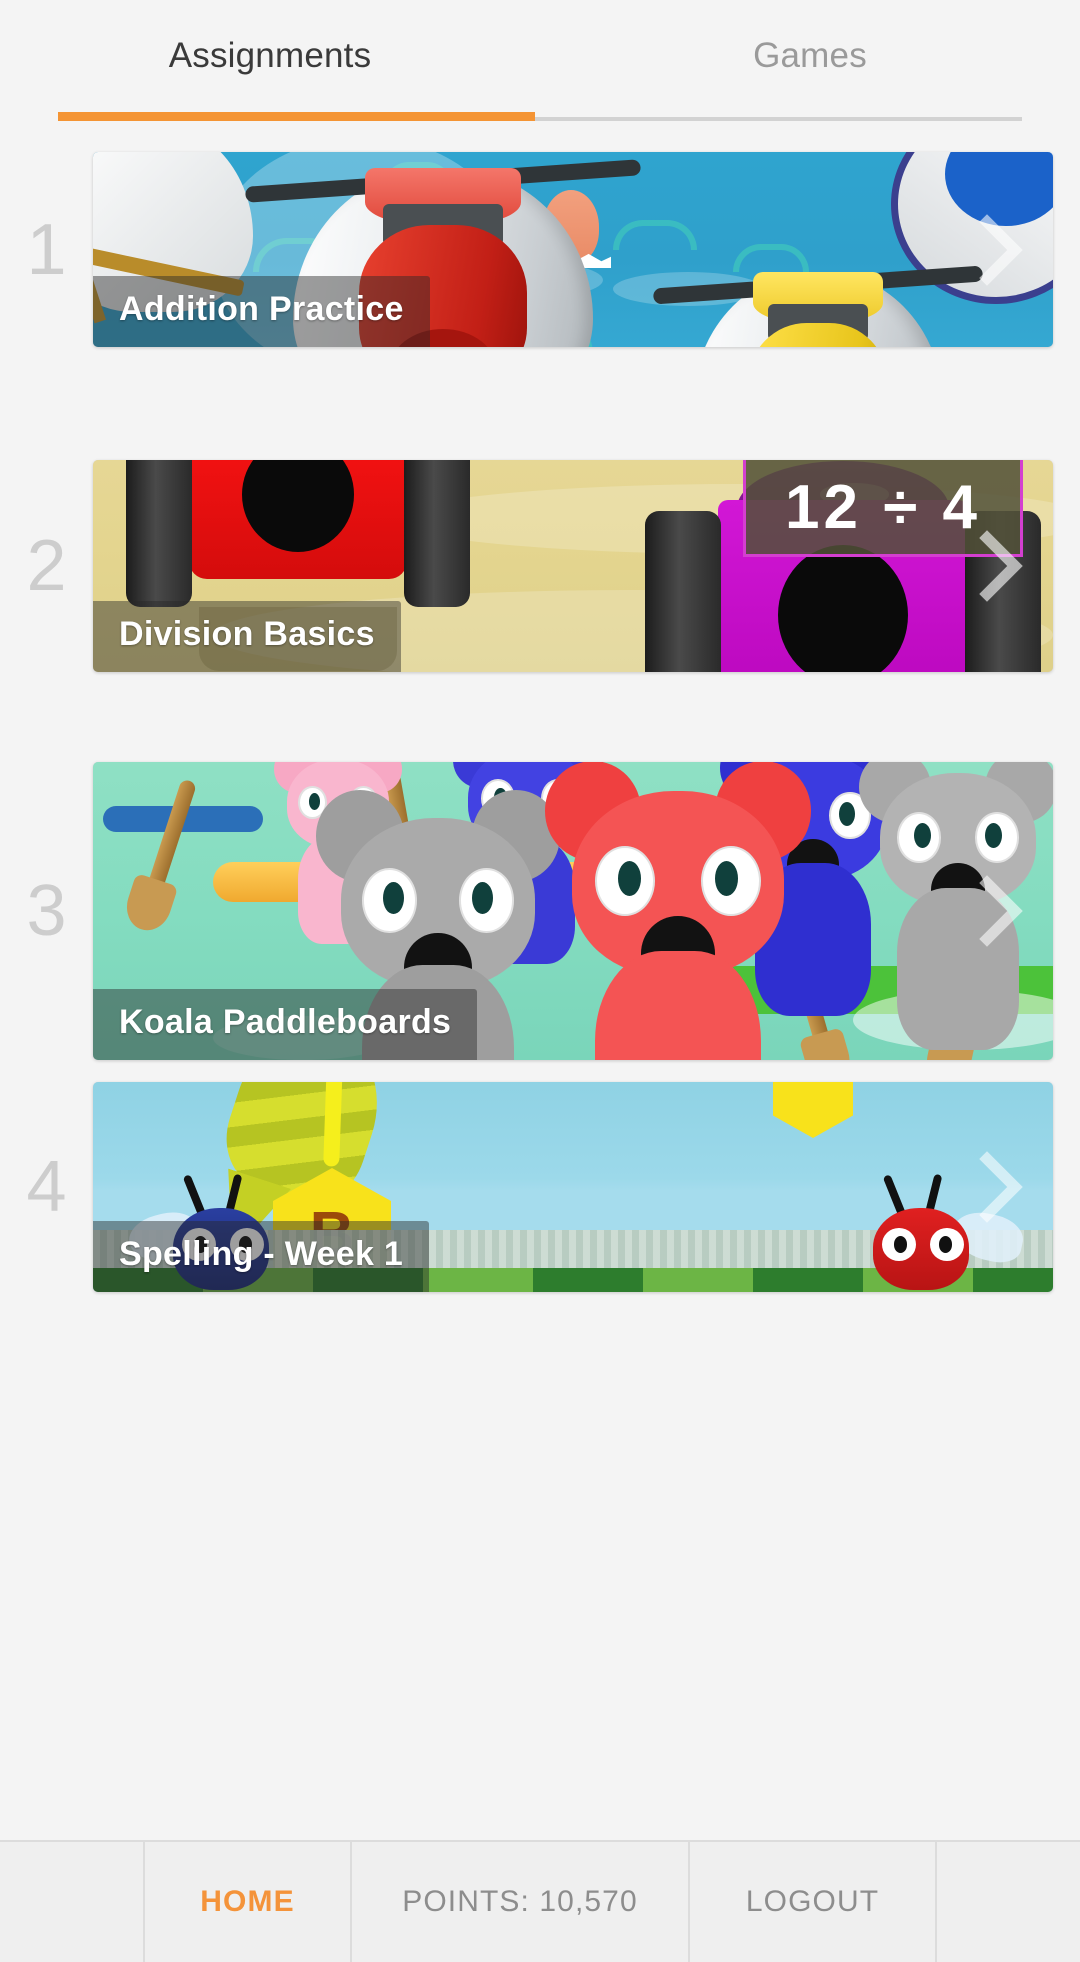 The height and width of the screenshot is (1962, 1080). I want to click on assignment-title: Spelling - Week 1, so click(261, 1256).